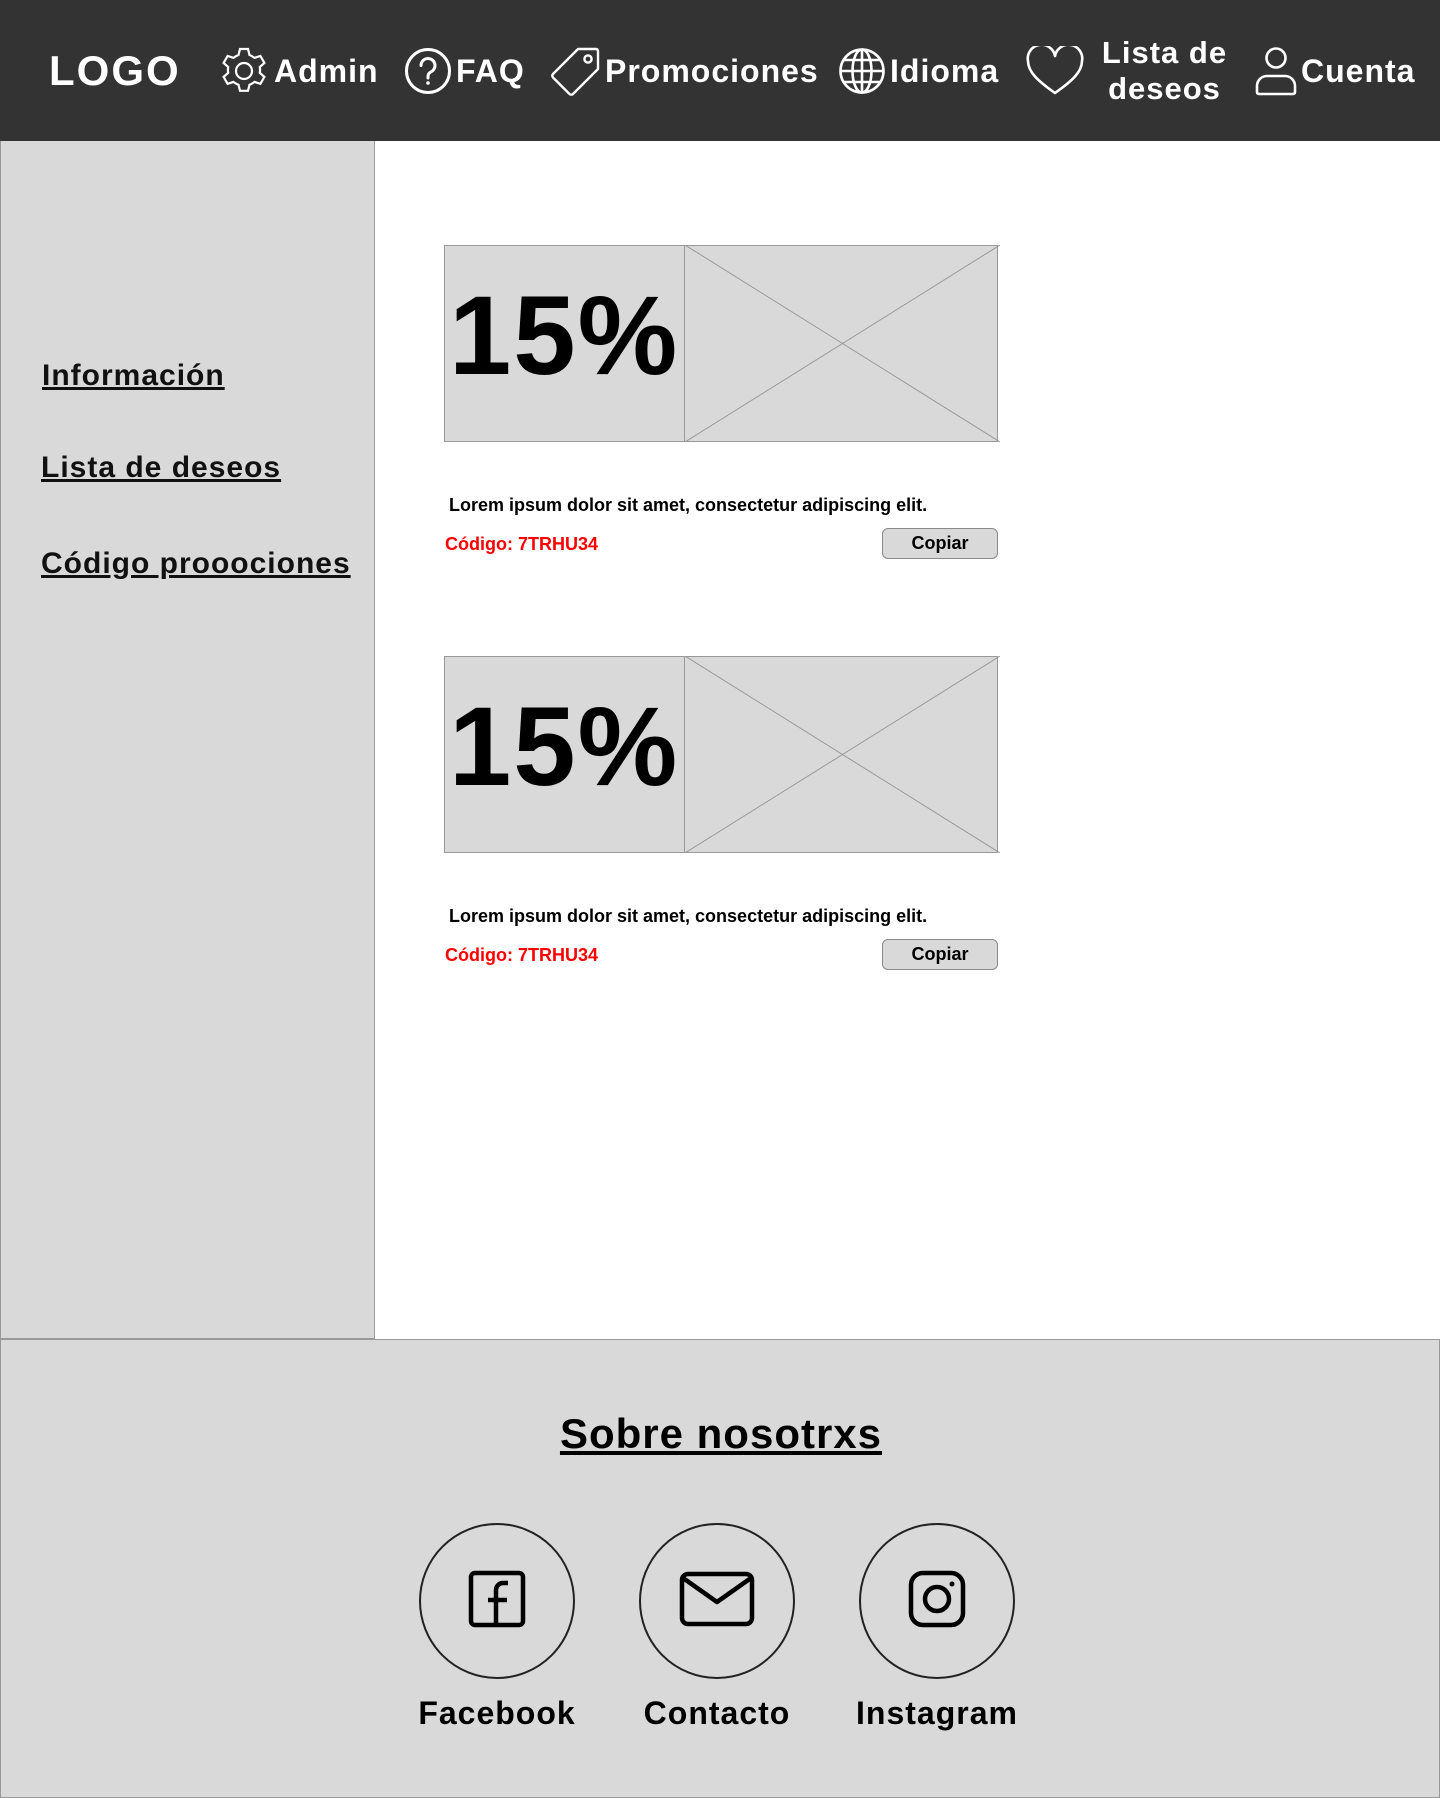  Describe the element at coordinates (1358, 70) in the screenshot. I see `nav-cuenta-label: Cuenta` at that location.